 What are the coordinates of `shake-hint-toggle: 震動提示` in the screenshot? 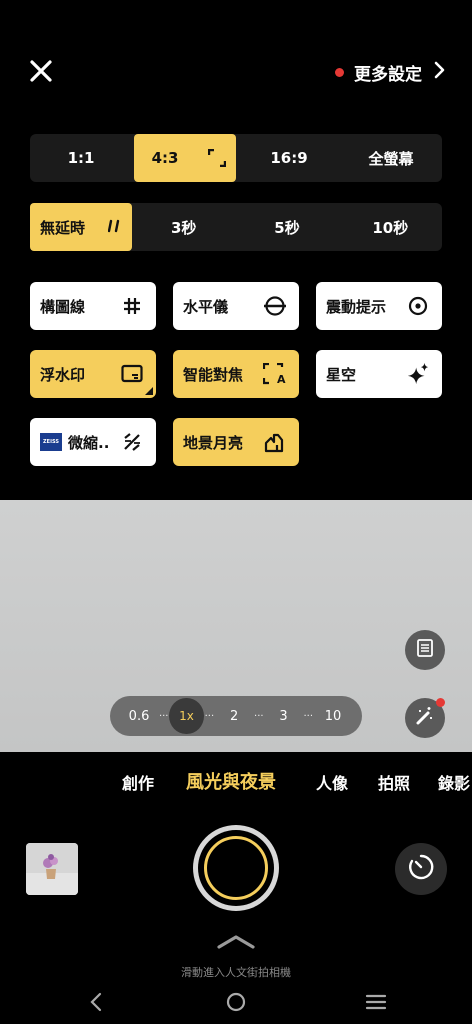 It's located at (379, 306).